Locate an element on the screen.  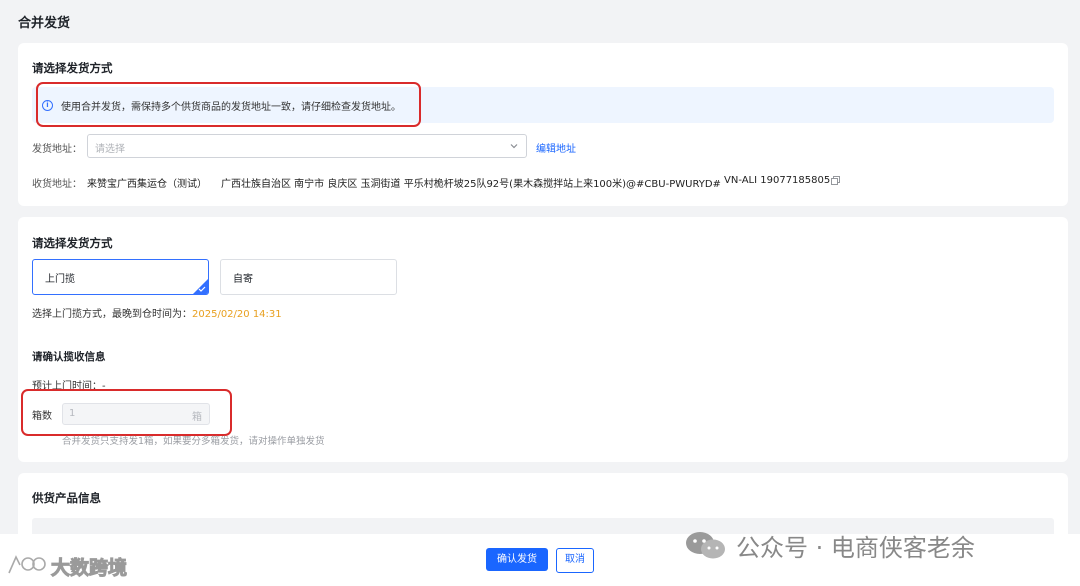
ship-from-placeholder: 请选择 is located at coordinates (110, 149).